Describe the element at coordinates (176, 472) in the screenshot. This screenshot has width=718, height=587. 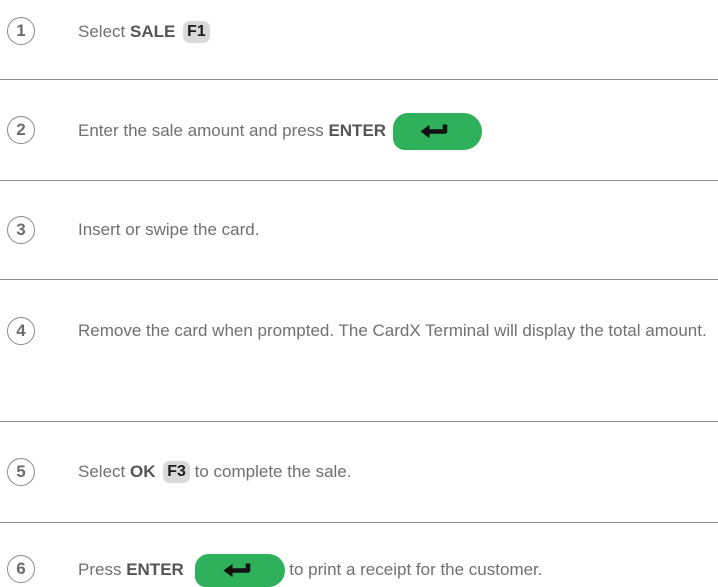
I see `function-key-f3: F3` at that location.